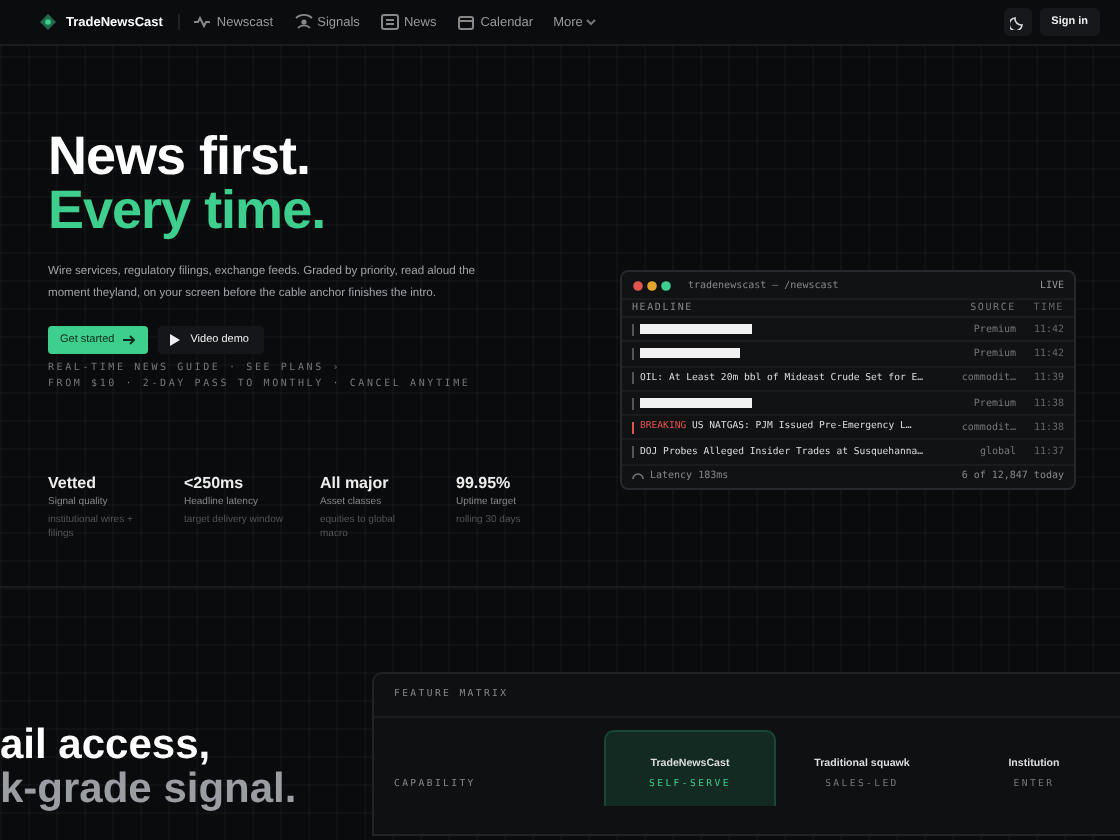 The width and height of the screenshot is (1120, 840). What do you see at coordinates (73, 483) in the screenshot?
I see `stat-value: Vetted` at bounding box center [73, 483].